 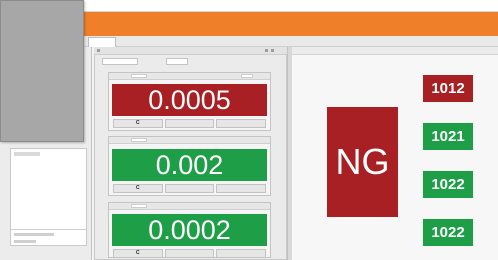 What do you see at coordinates (42, 71) in the screenshot?
I see `overlay-panel` at bounding box center [42, 71].